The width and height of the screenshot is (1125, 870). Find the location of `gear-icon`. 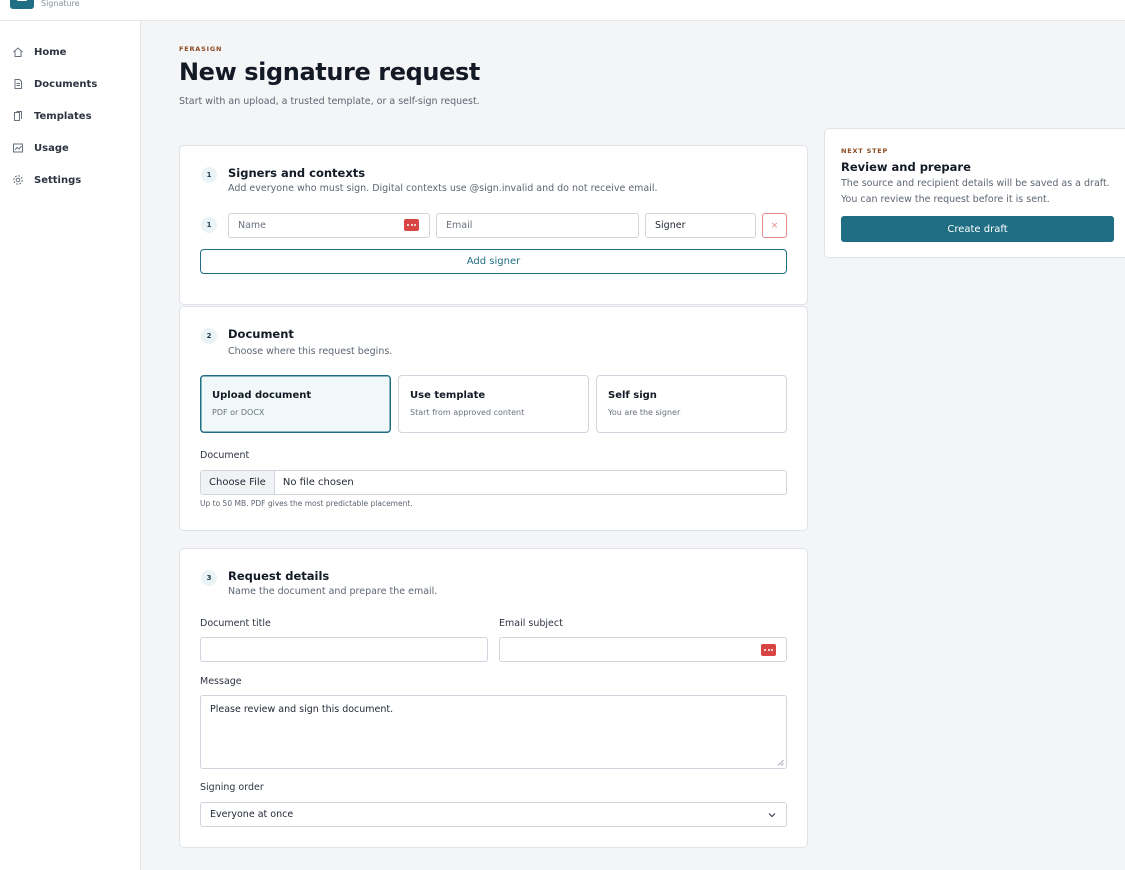

gear-icon is located at coordinates (17, 180).